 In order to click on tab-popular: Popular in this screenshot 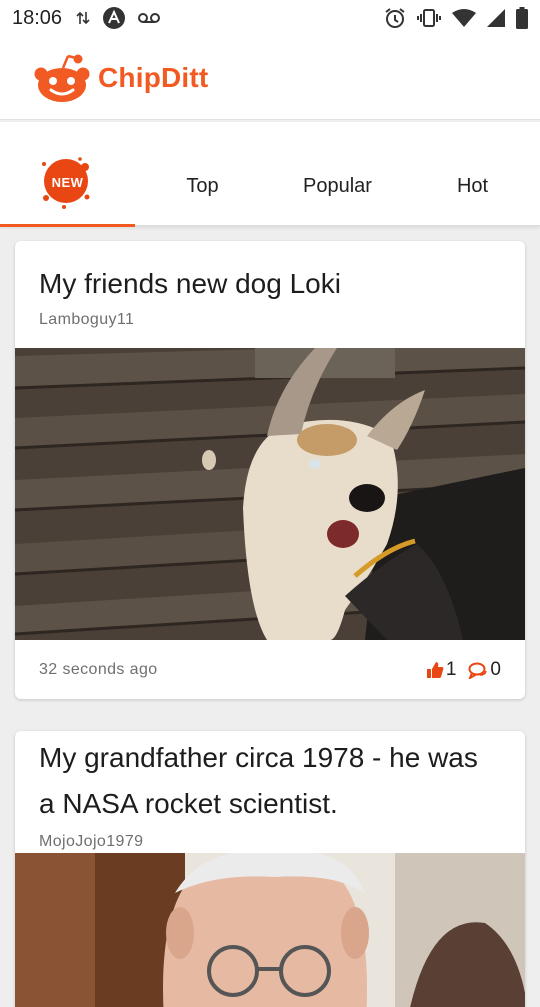, I will do `click(337, 174)`.